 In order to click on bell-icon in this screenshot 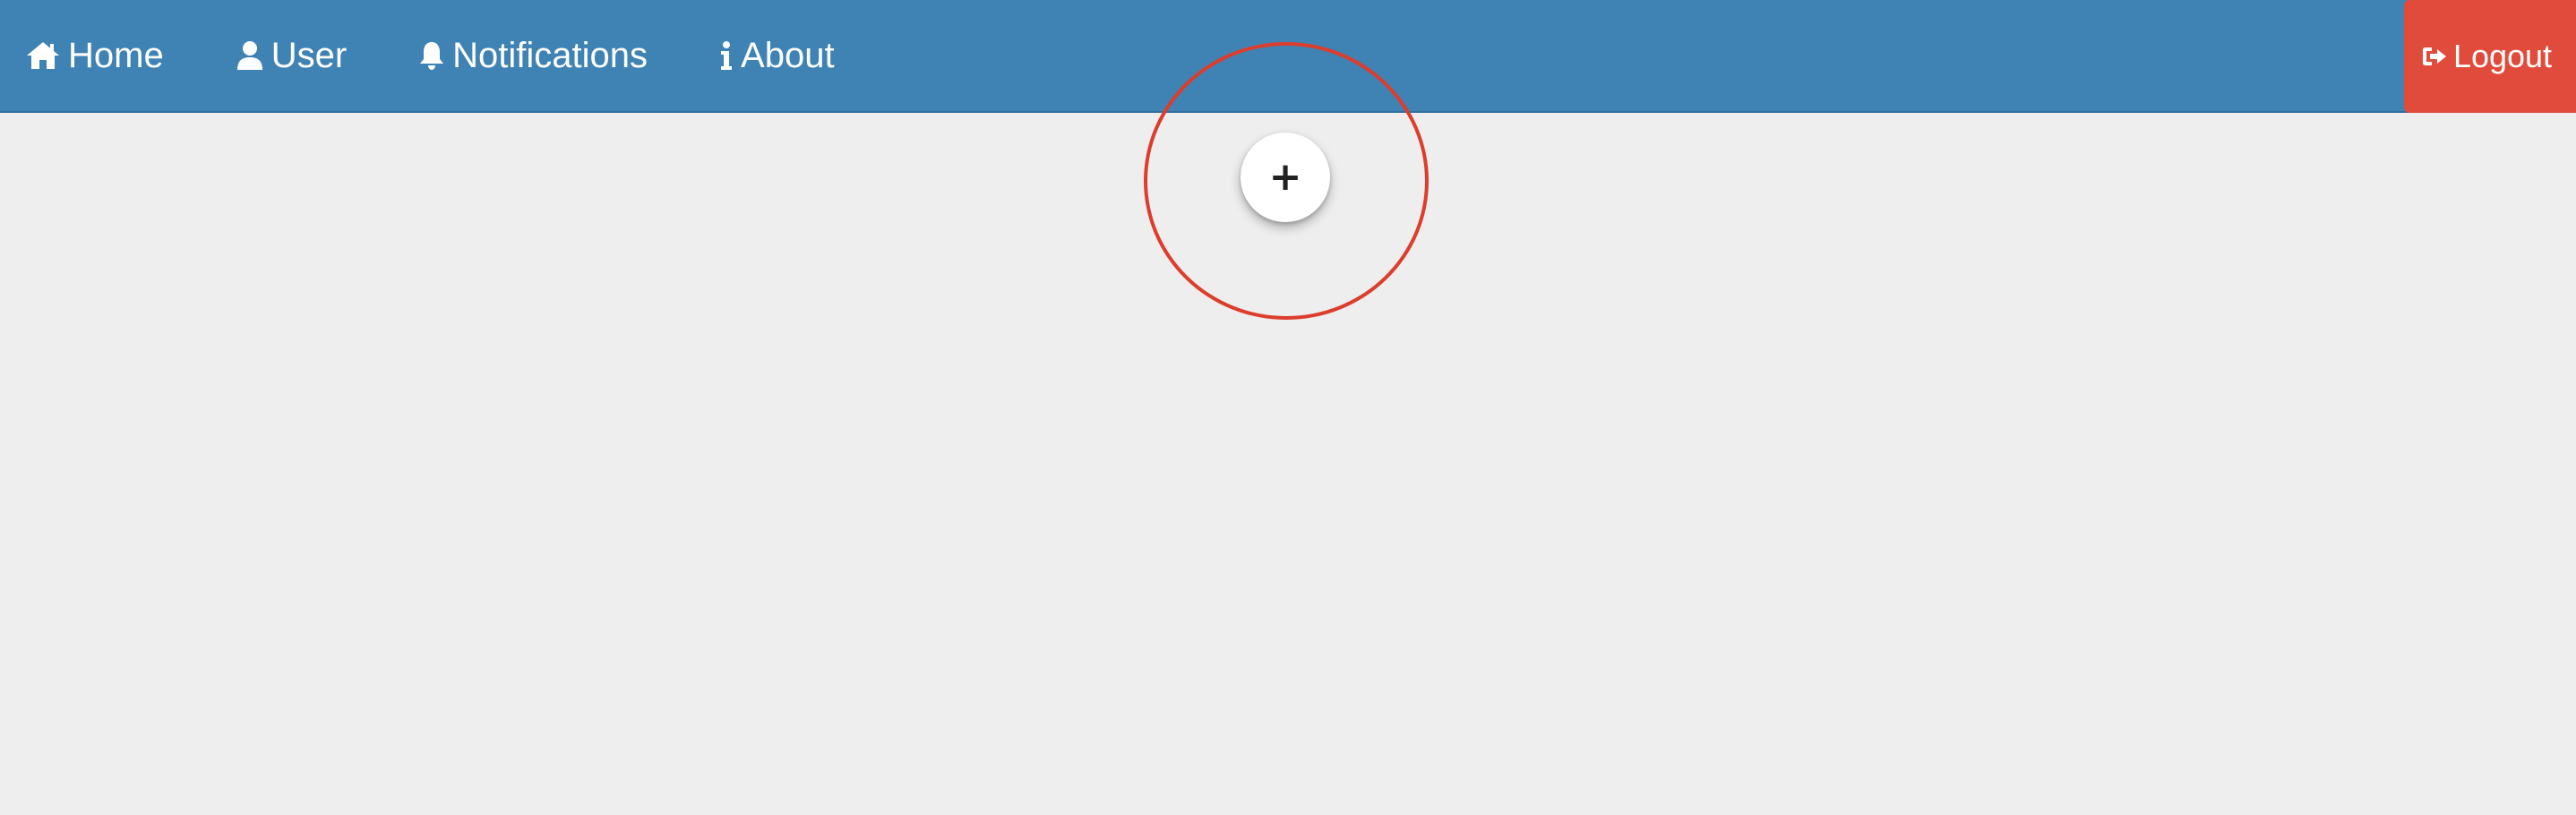, I will do `click(431, 56)`.